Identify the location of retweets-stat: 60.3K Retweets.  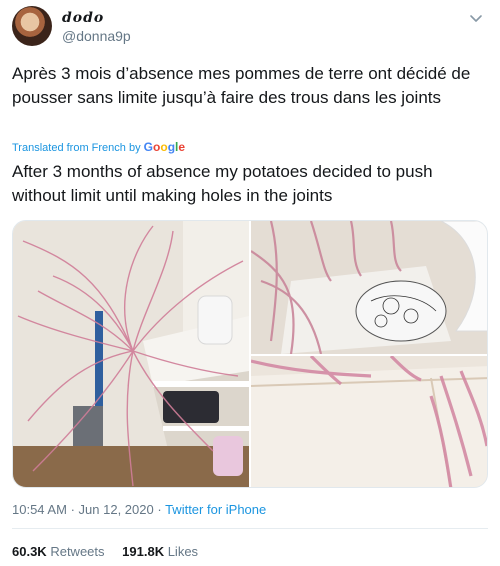
(58, 551).